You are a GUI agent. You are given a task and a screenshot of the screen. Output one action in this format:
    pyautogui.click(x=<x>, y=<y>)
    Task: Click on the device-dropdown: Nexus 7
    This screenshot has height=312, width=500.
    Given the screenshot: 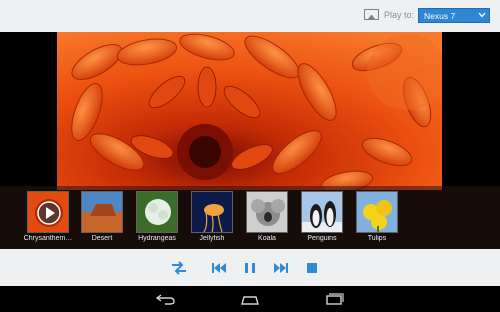 What is the action you would take?
    pyautogui.click(x=454, y=15)
    